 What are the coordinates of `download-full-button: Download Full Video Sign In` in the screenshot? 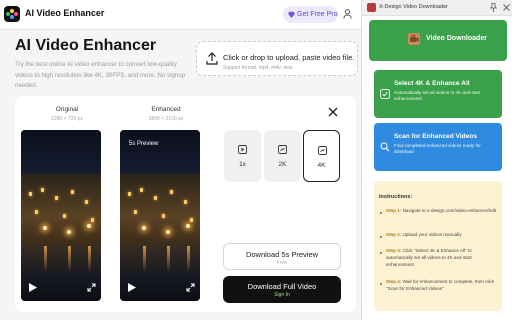 It's located at (282, 289).